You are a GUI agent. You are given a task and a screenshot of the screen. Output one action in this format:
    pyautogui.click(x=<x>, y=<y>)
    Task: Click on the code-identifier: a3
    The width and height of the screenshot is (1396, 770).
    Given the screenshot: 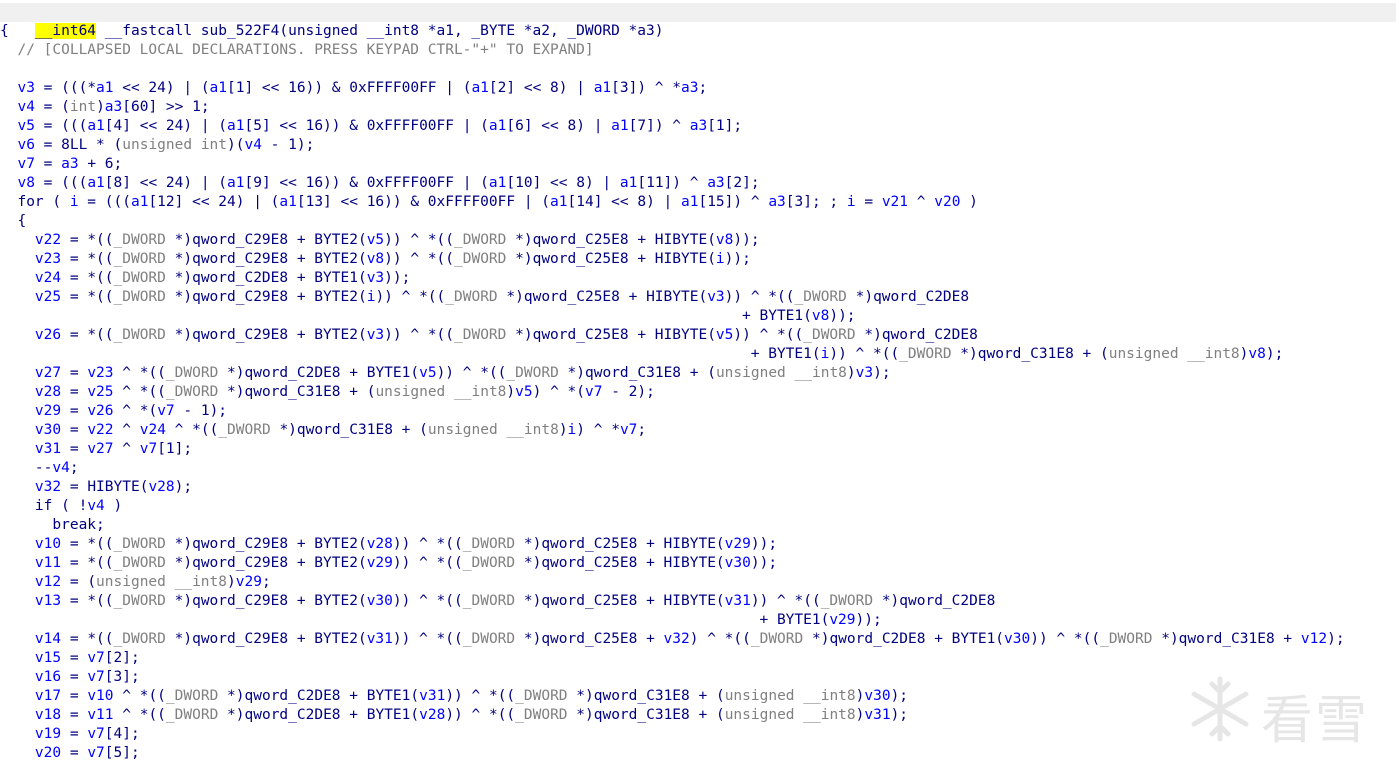 What is the action you would take?
    pyautogui.click(x=70, y=164)
    